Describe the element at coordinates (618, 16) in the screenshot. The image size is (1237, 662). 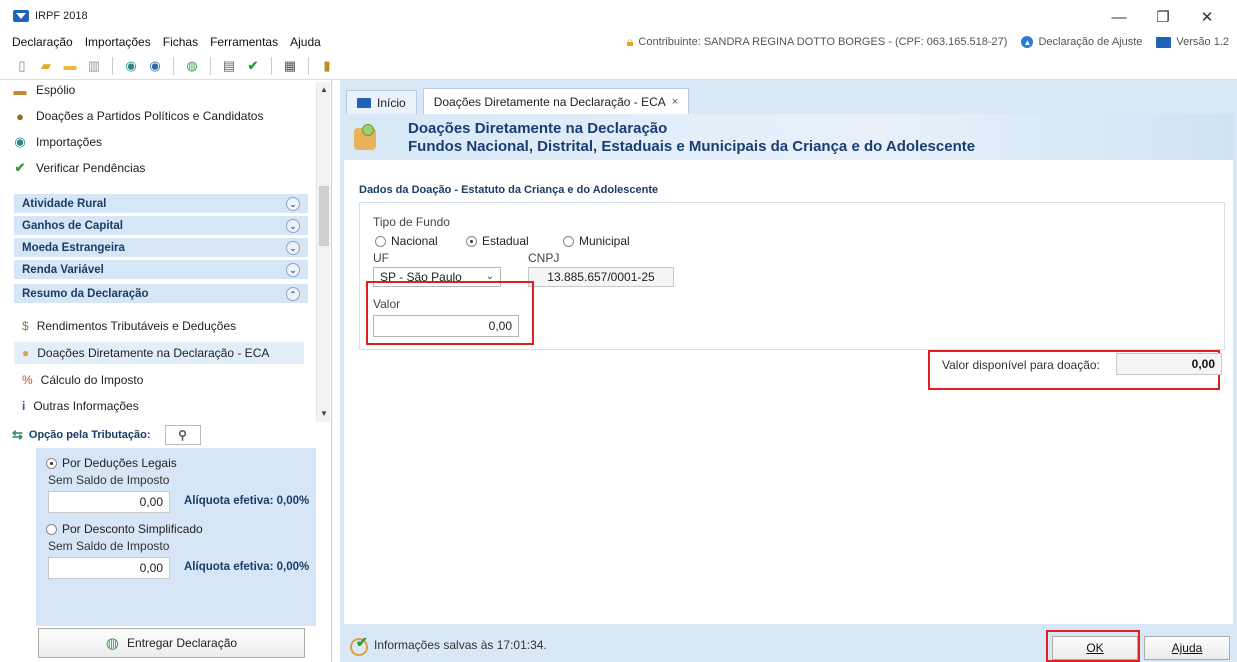
I see `title-bar: IRPF 2018 — ❐ ✕` at that location.